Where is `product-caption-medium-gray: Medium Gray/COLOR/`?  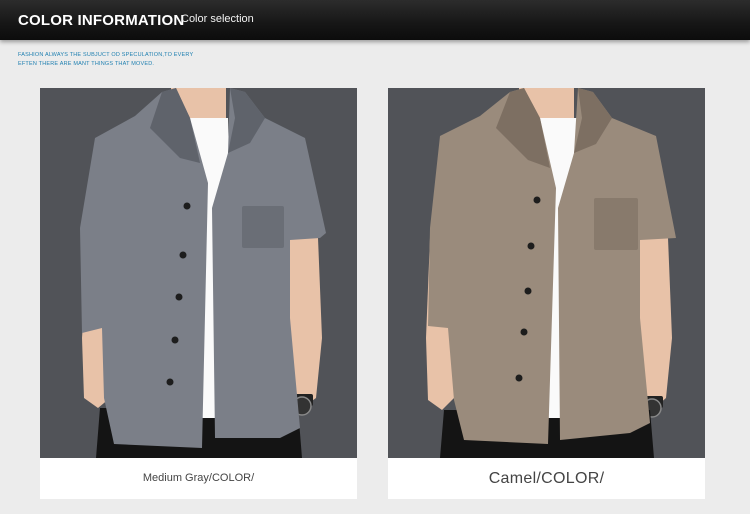
product-caption-medium-gray: Medium Gray/COLOR/ is located at coordinates (198, 478).